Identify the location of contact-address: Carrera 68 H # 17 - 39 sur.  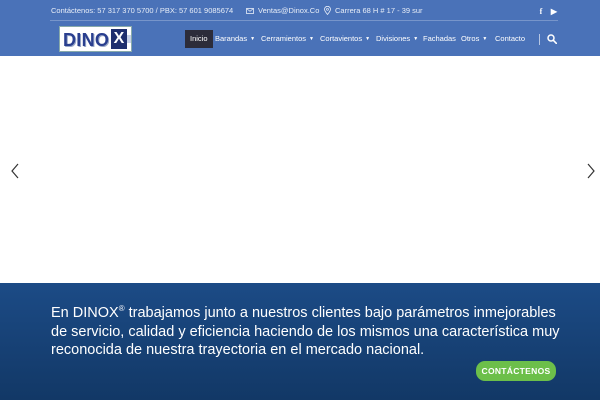
(373, 10).